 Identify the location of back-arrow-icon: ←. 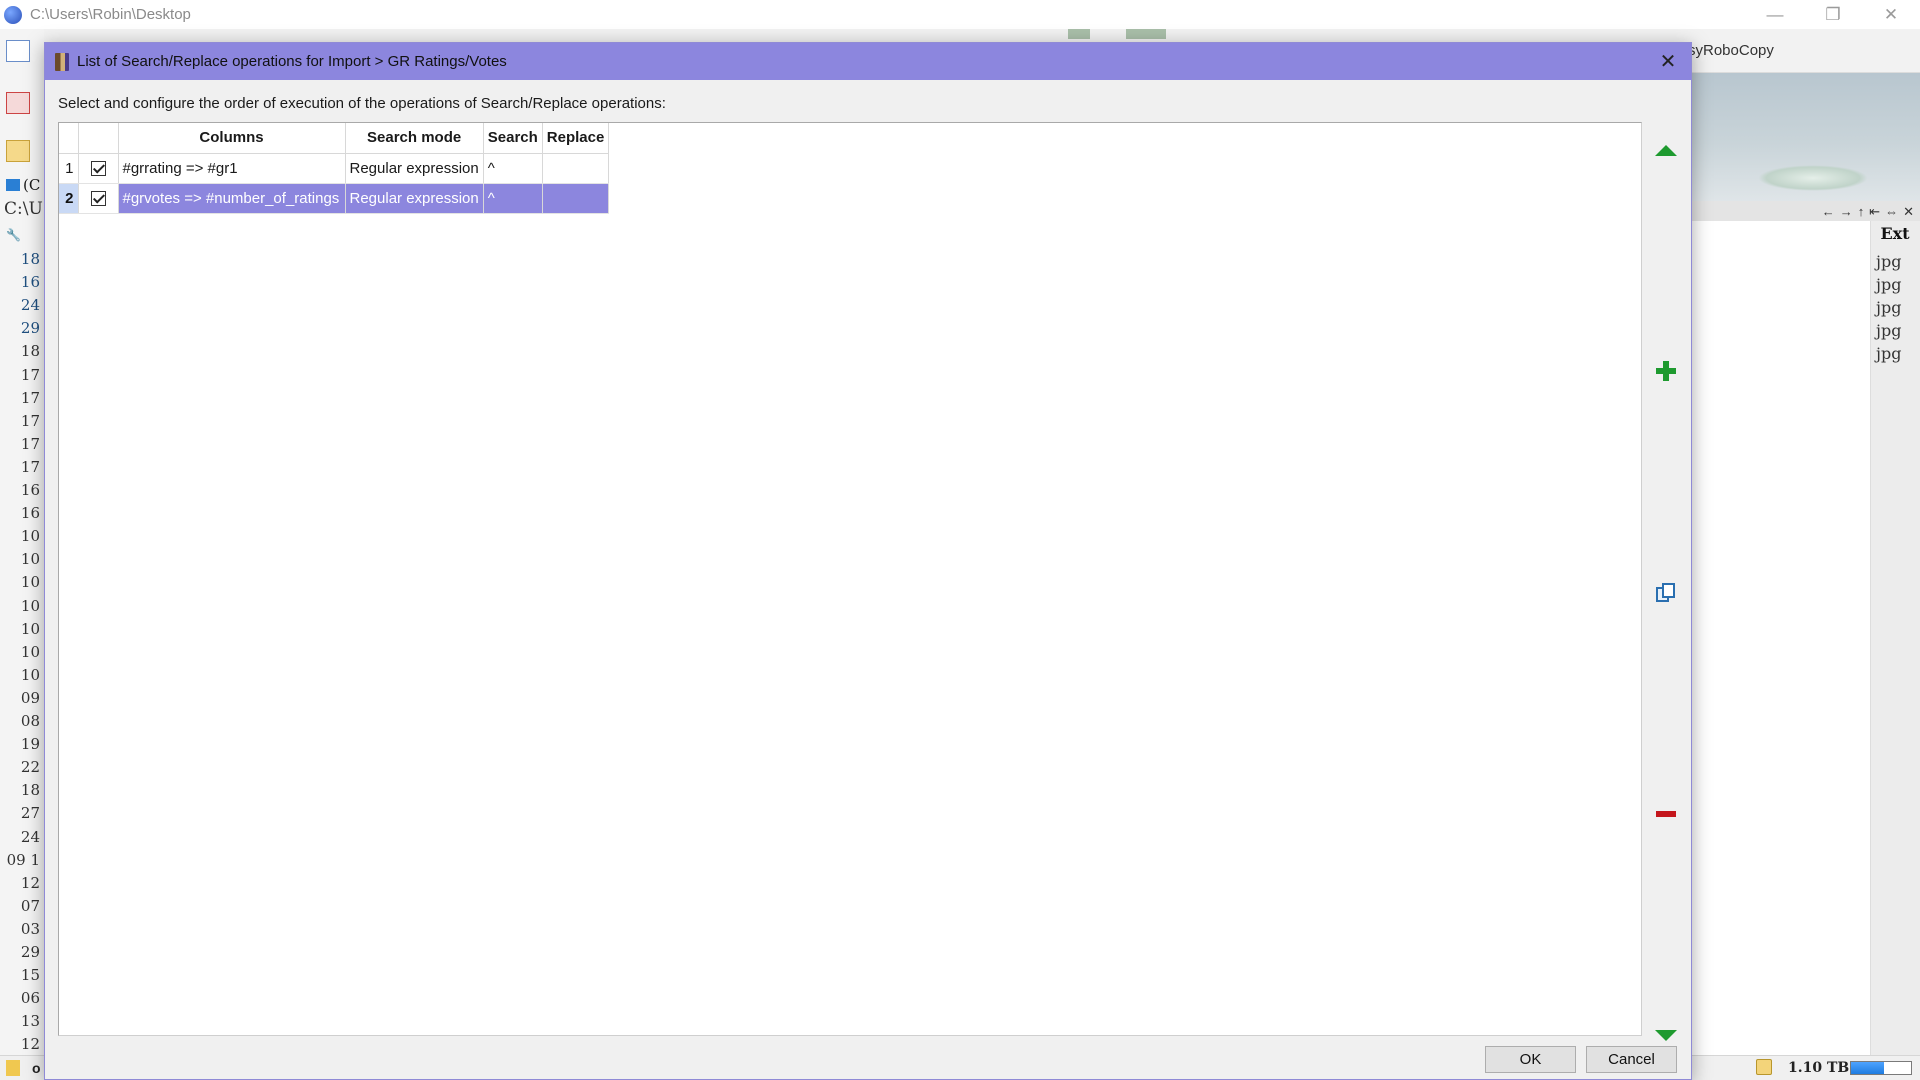
(1828, 211).